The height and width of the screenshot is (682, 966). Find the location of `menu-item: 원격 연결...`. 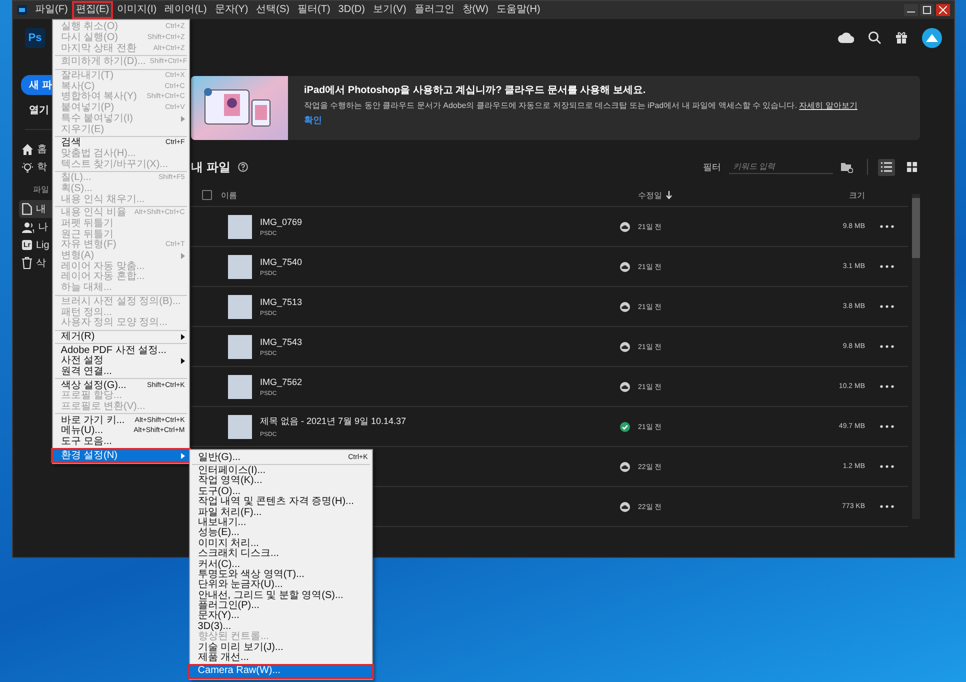

menu-item: 원격 연결... is located at coordinates (120, 372).